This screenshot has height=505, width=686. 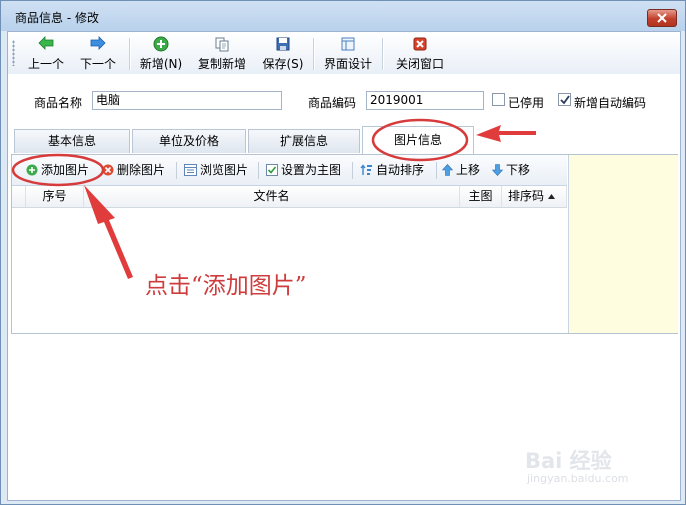 I want to click on highlight-ellipse-add-image, so click(x=58, y=170).